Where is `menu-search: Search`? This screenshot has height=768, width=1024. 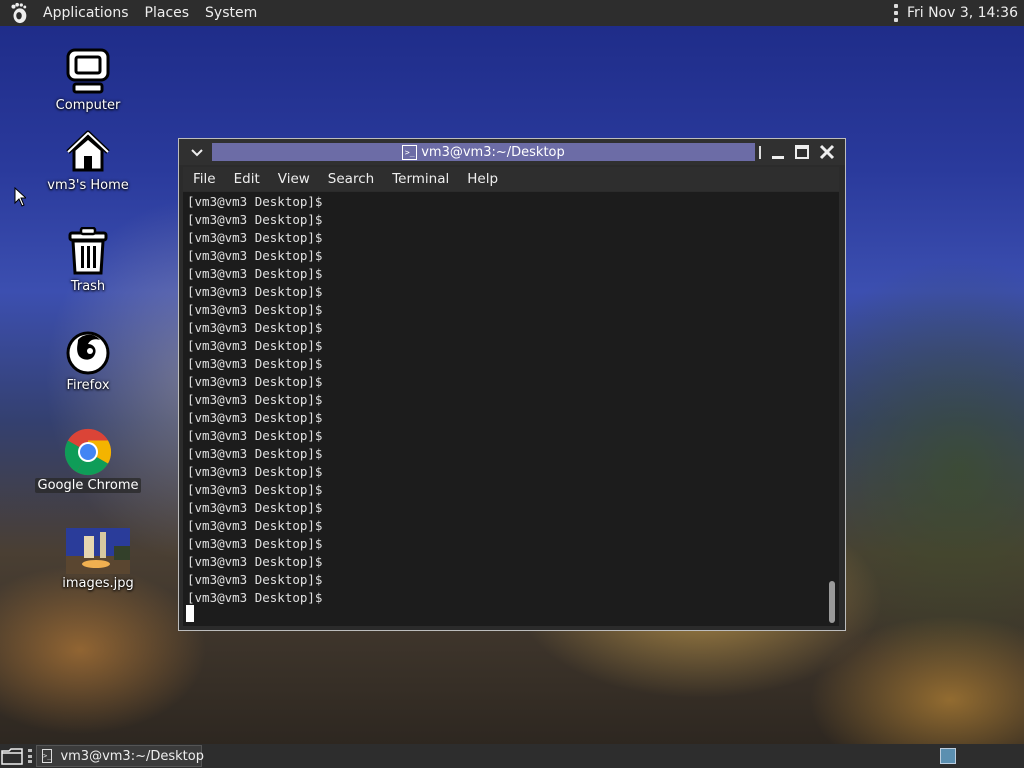 menu-search: Search is located at coordinates (350, 179).